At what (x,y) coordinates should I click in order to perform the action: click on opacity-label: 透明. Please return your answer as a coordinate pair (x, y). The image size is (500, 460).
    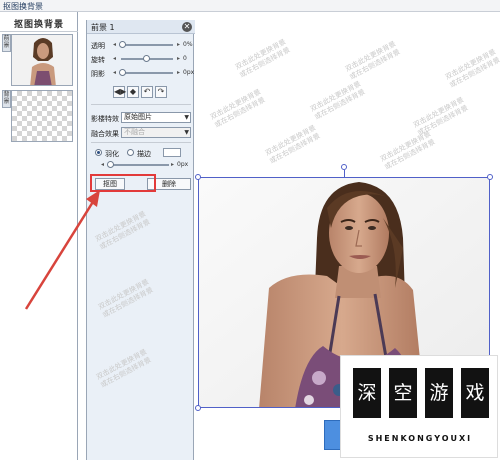
    Looking at the image, I should click on (98, 46).